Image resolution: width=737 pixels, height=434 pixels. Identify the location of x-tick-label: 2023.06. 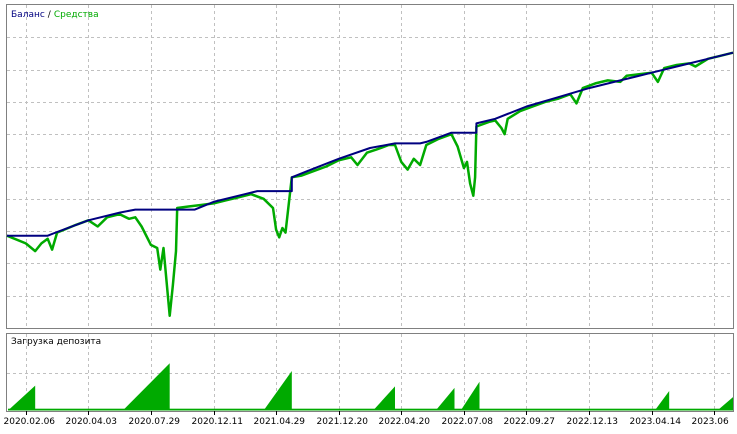
(710, 422).